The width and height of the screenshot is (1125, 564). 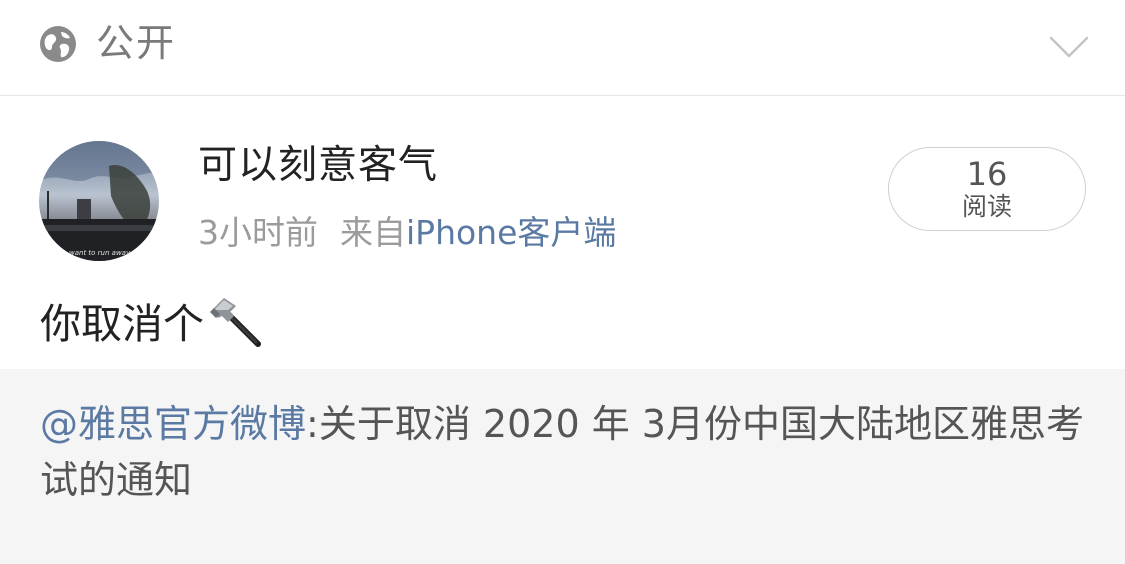 I want to click on source-link: iPhone客户端, so click(x=511, y=232).